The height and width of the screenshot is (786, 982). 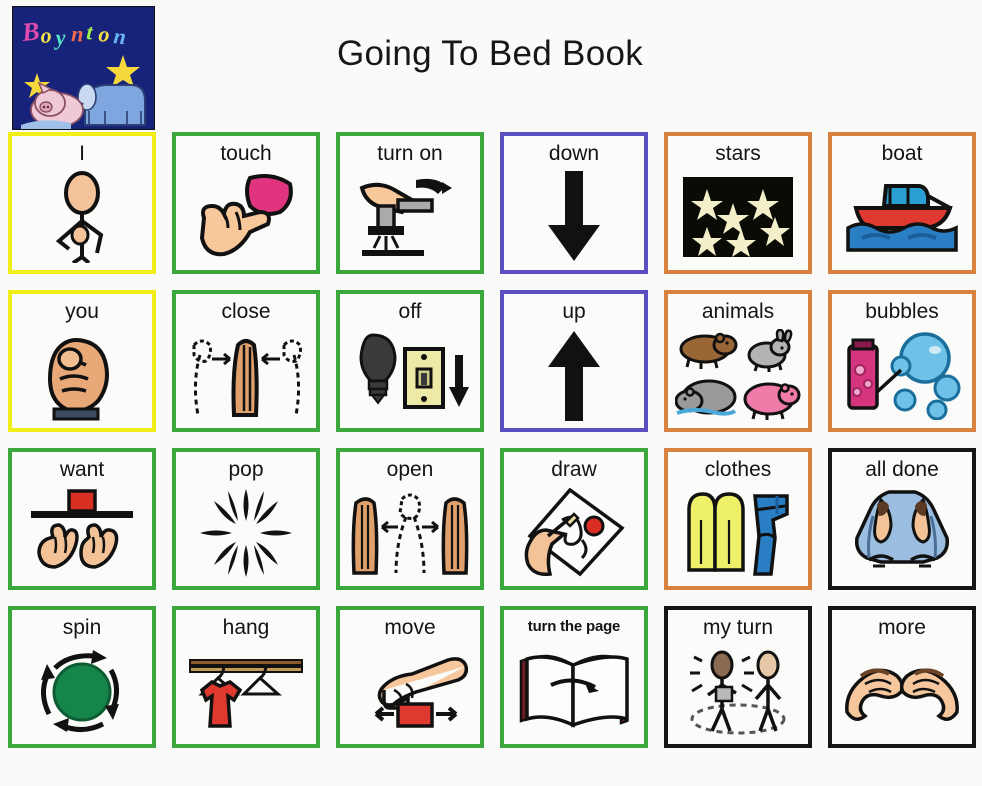 I want to click on board-cell-more: more, so click(x=902, y=677).